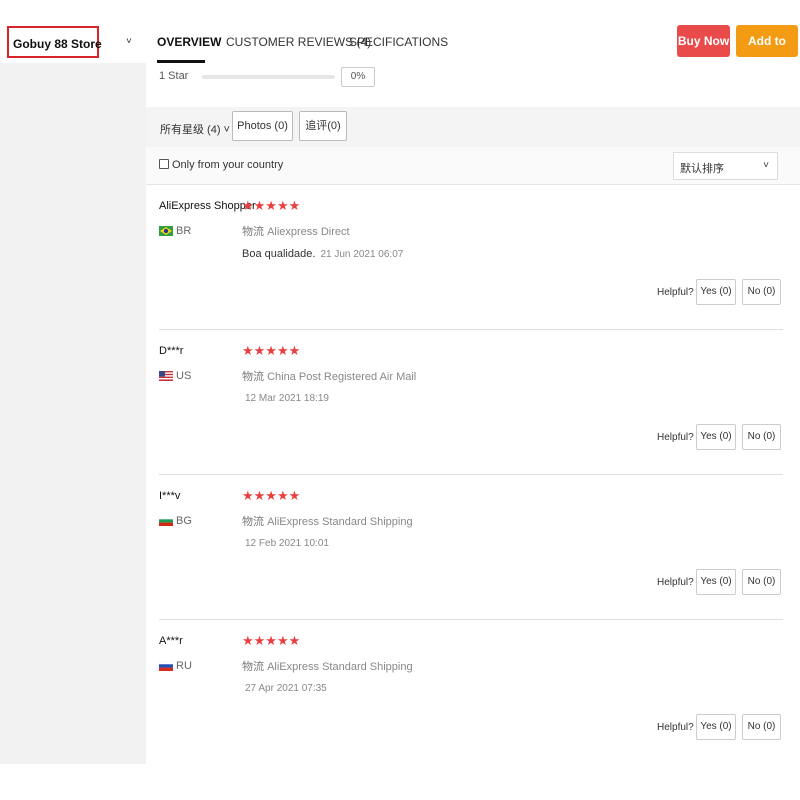 The height and width of the screenshot is (800, 800). What do you see at coordinates (323, 126) in the screenshot?
I see `followup-filter-button: 追评(0)` at bounding box center [323, 126].